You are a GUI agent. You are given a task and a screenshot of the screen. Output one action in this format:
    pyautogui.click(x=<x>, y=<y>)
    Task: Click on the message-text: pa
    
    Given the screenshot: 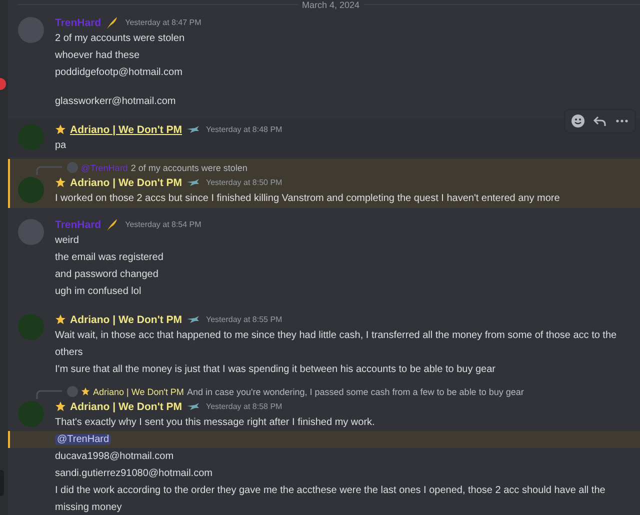 What is the action you would take?
    pyautogui.click(x=60, y=145)
    